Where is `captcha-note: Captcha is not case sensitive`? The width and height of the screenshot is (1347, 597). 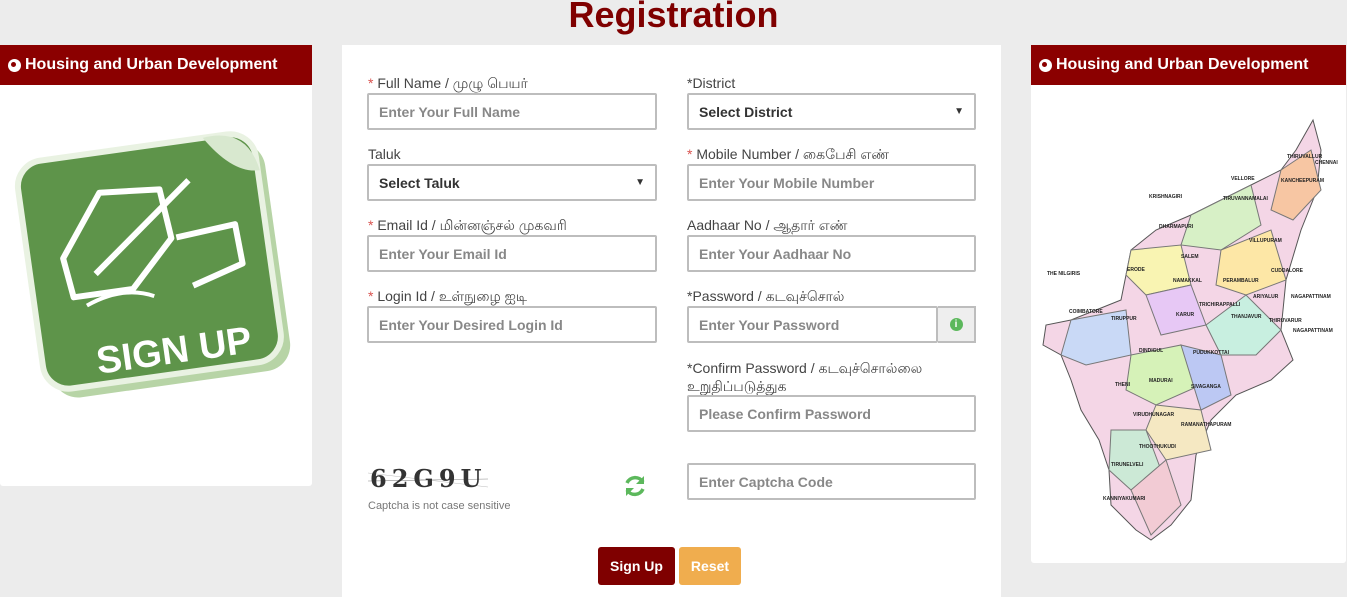
captcha-note: Captcha is not case sensitive is located at coordinates (439, 506).